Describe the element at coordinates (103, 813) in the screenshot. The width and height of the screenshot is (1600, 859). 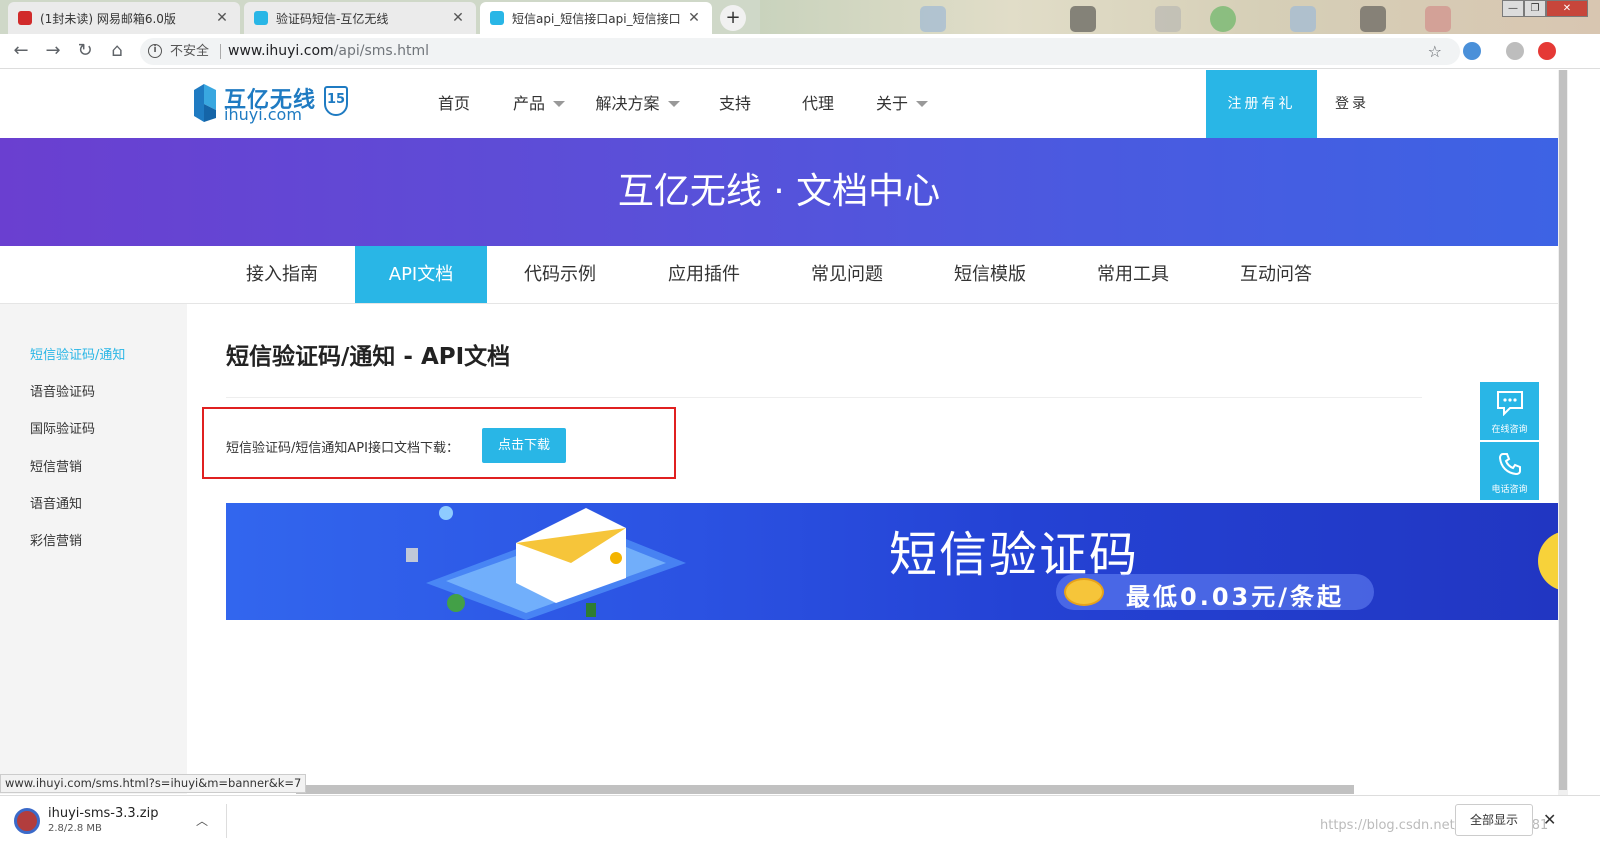
I see `download-file-name: ihuyi-sms-3.3.zip` at that location.